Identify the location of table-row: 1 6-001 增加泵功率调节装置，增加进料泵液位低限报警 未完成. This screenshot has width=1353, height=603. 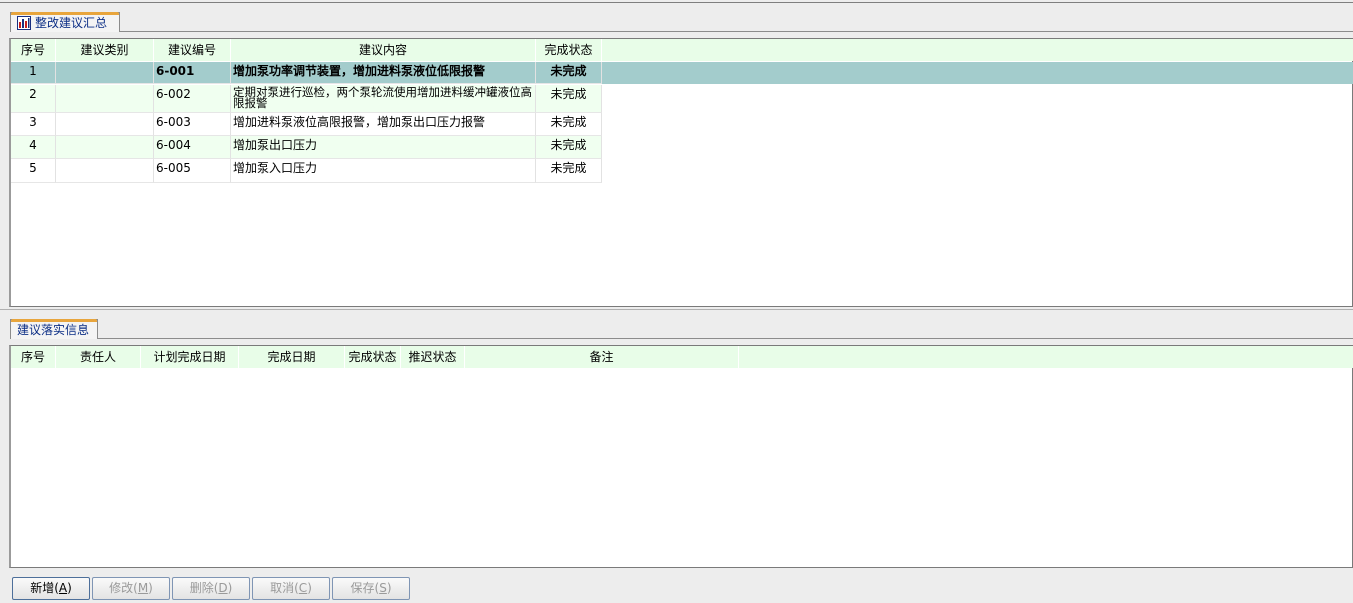
(682, 73).